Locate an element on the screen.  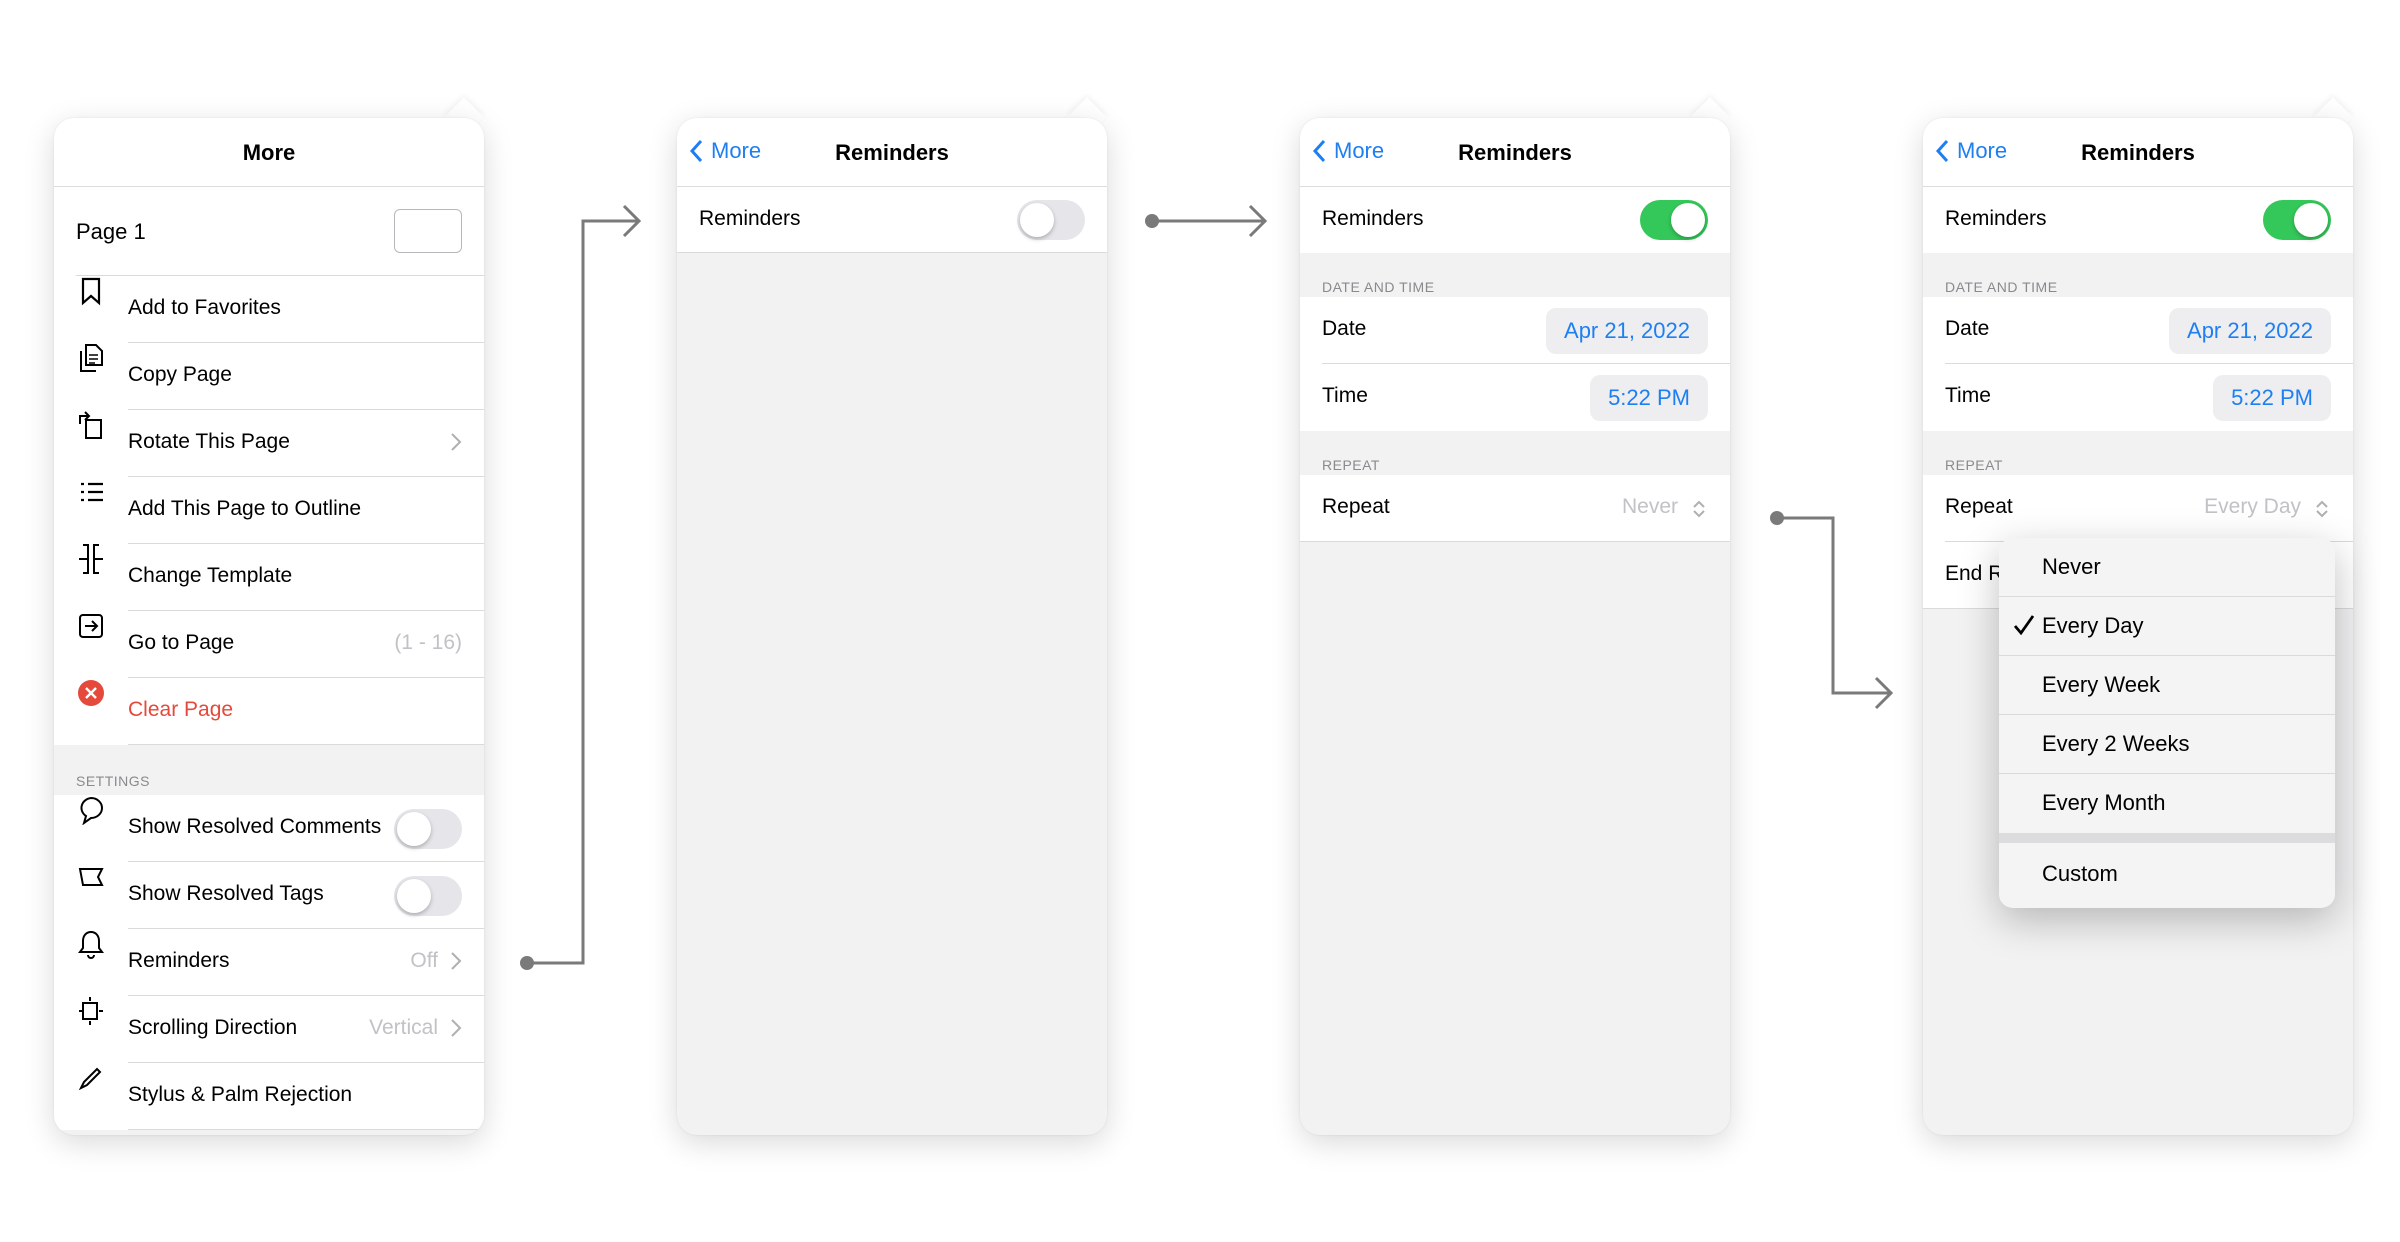
menu-item-change-template: Change Template is located at coordinates (269, 577).